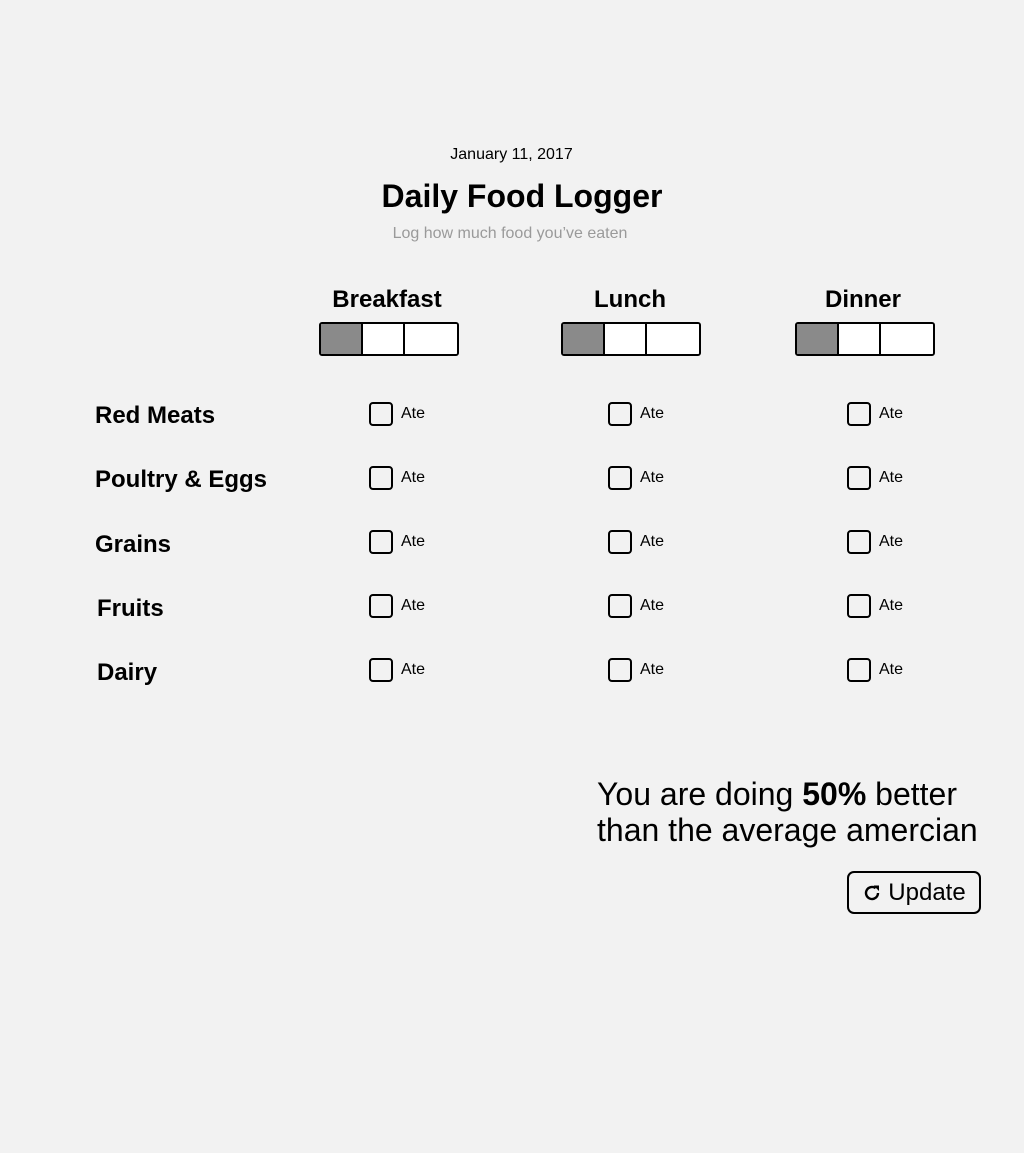  What do you see at coordinates (181, 479) in the screenshot?
I see `food-label-poultry-eggs: Poultry & Eggs` at bounding box center [181, 479].